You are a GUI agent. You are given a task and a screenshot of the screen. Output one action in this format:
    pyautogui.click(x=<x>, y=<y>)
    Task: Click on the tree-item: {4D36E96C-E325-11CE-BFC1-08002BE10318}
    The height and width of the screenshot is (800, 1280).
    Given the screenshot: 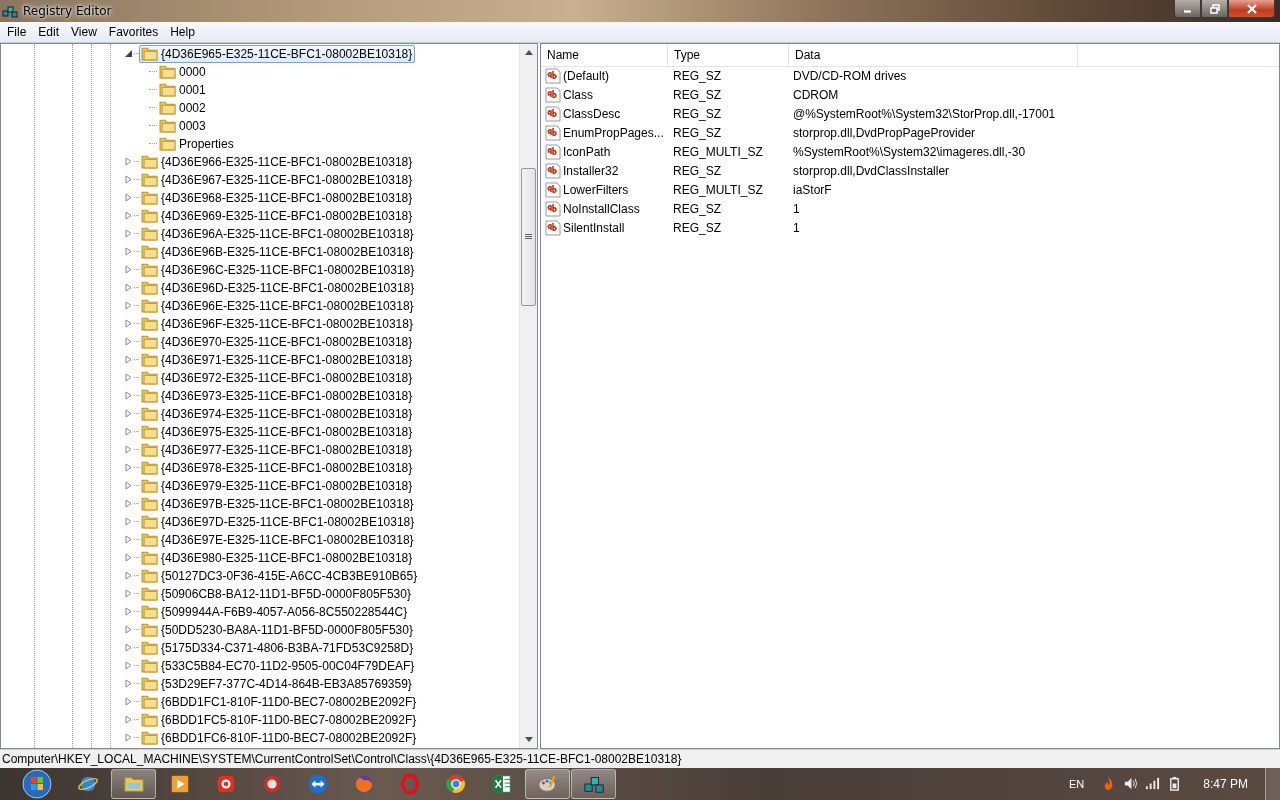 What is the action you would take?
    pyautogui.click(x=278, y=269)
    